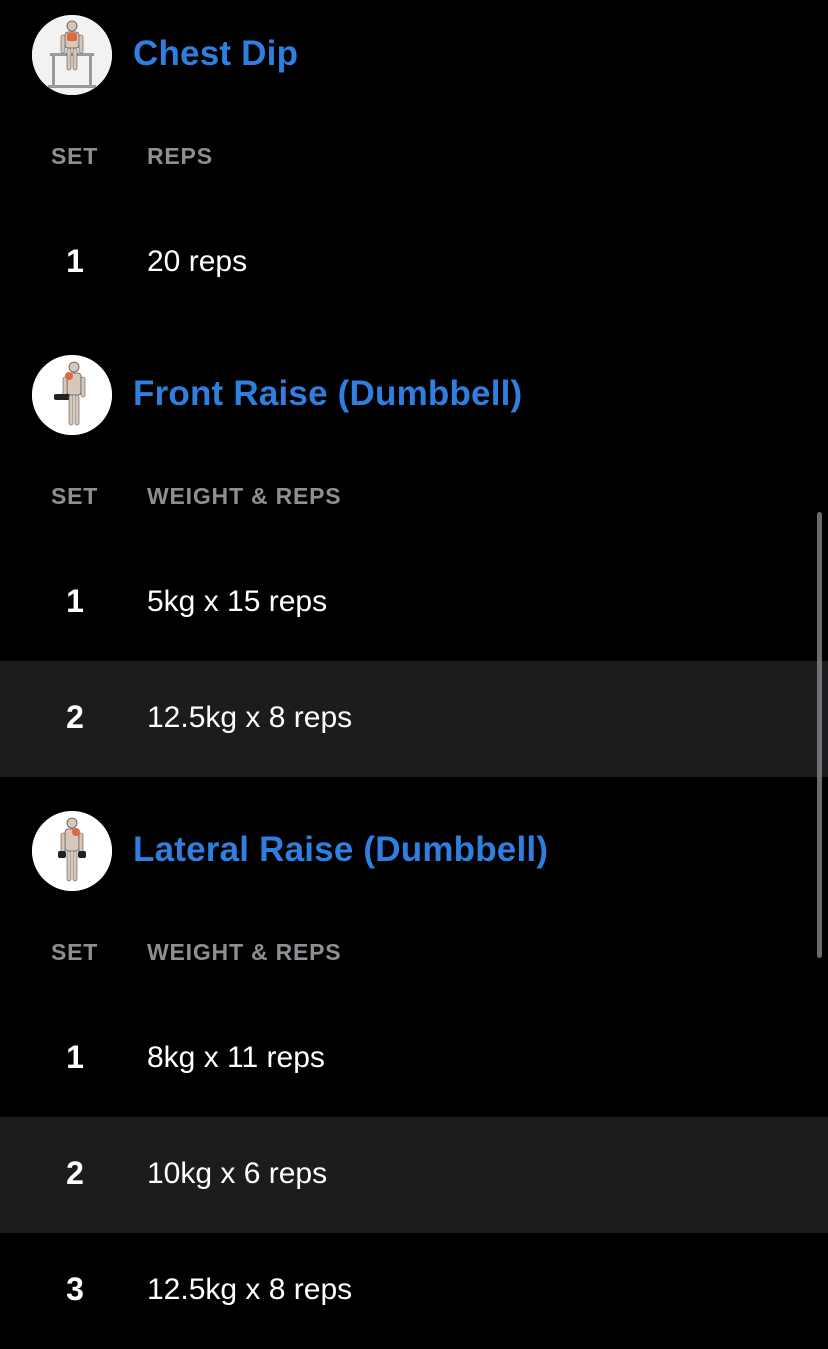 The height and width of the screenshot is (1349, 828). I want to click on set-row: 1 8kg x 11 reps, so click(414, 1059).